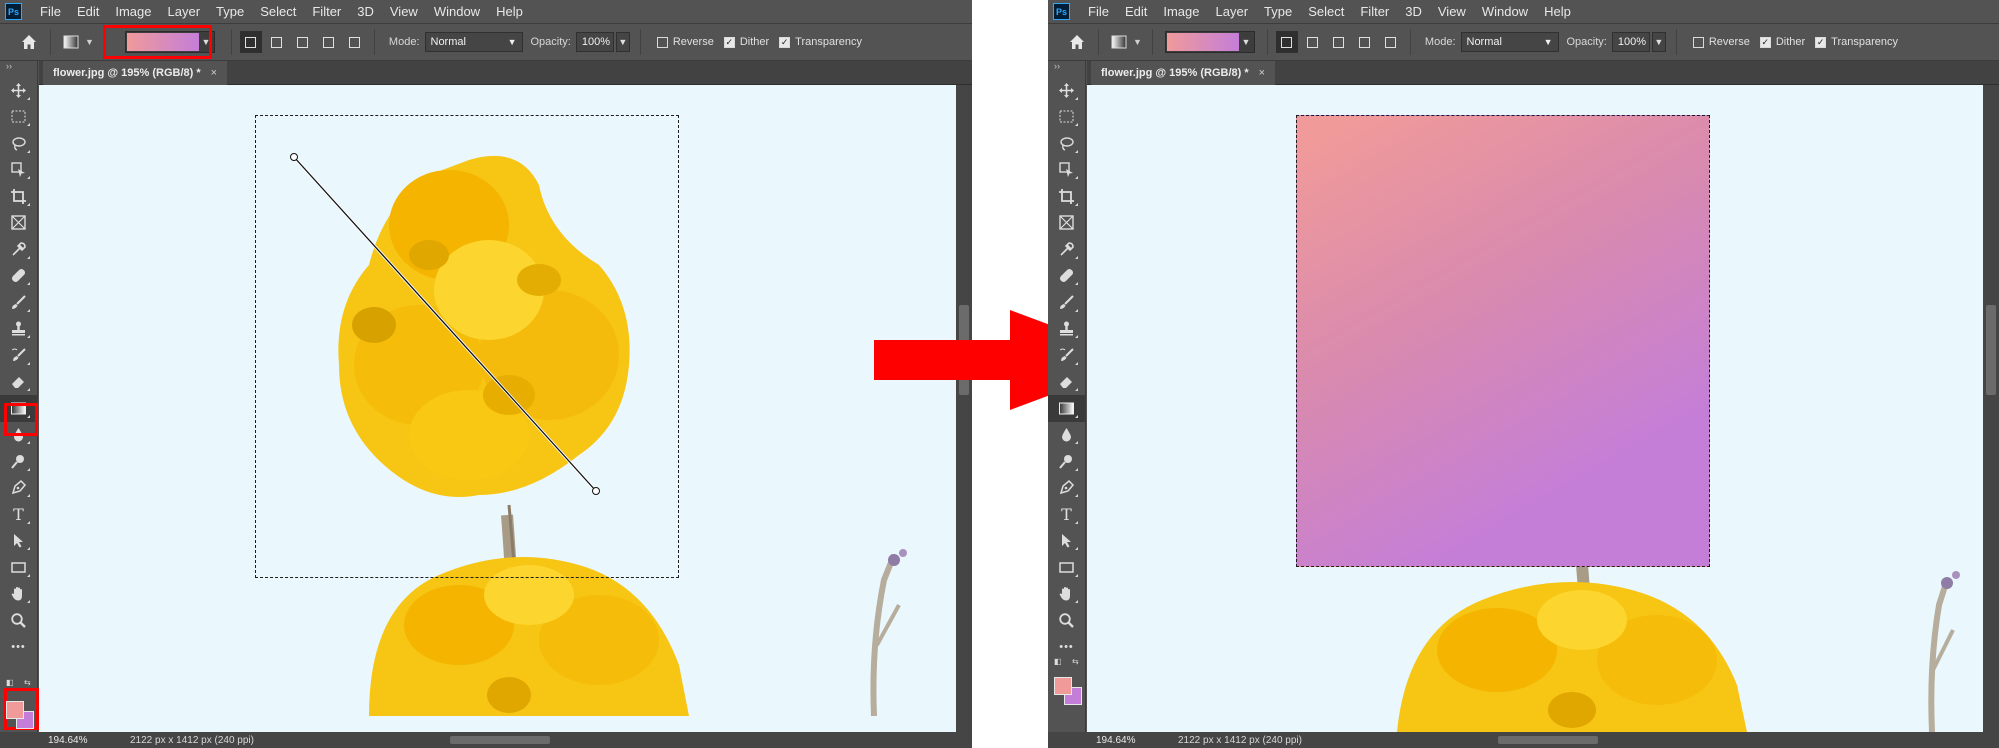 The width and height of the screenshot is (1999, 748). What do you see at coordinates (473, 42) in the screenshot?
I see `mode-select: Normal ▼` at bounding box center [473, 42].